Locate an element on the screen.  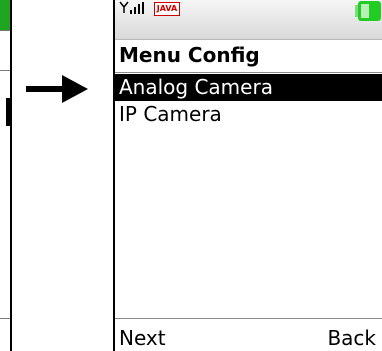
previous-screen-selection-fragment is located at coordinates (9, 112).